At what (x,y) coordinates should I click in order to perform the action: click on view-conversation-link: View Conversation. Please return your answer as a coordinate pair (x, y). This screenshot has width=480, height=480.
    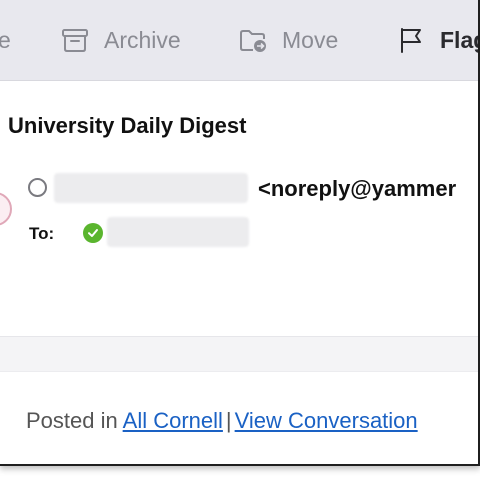
    Looking at the image, I should click on (326, 420).